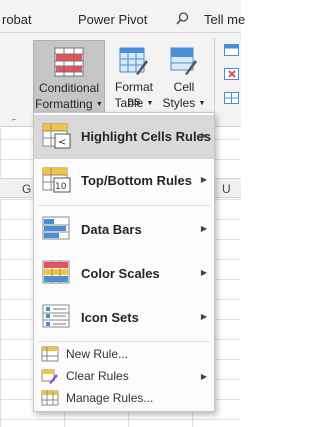 Image resolution: width=320 pixels, height=427 pixels. Describe the element at coordinates (134, 62) in the screenshot. I see `format-as-table-icon` at that location.